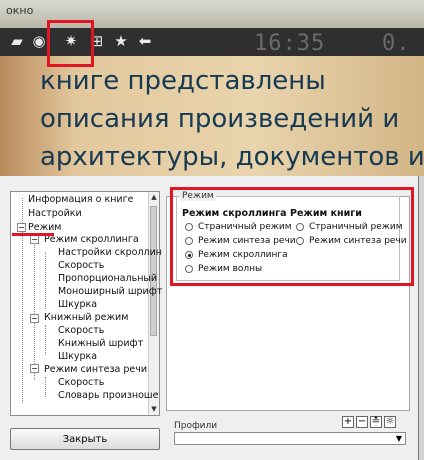 The height and width of the screenshot is (460, 424). What do you see at coordinates (292, 236) in the screenshot?
I see `mode-highlight` at bounding box center [292, 236].